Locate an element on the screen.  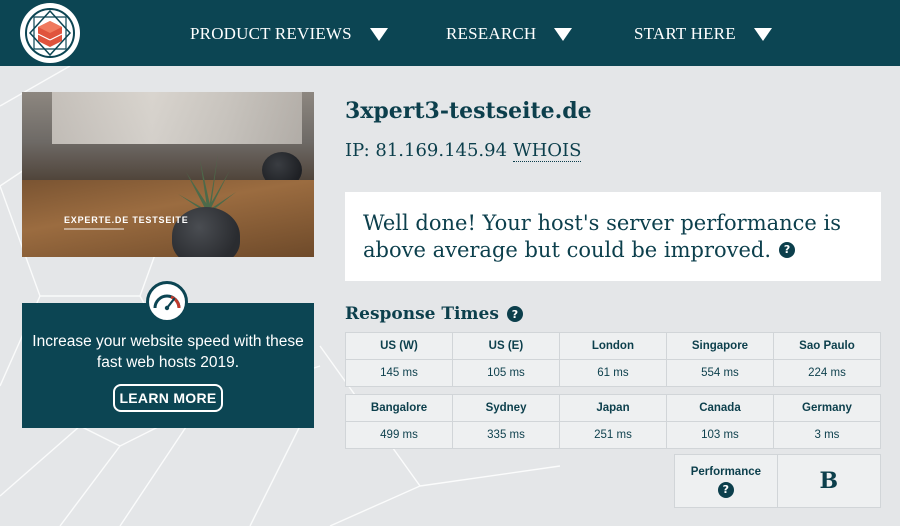
site-header: PRODUCT REVIEWS RESEARCH START HERE is located at coordinates (450, 33).